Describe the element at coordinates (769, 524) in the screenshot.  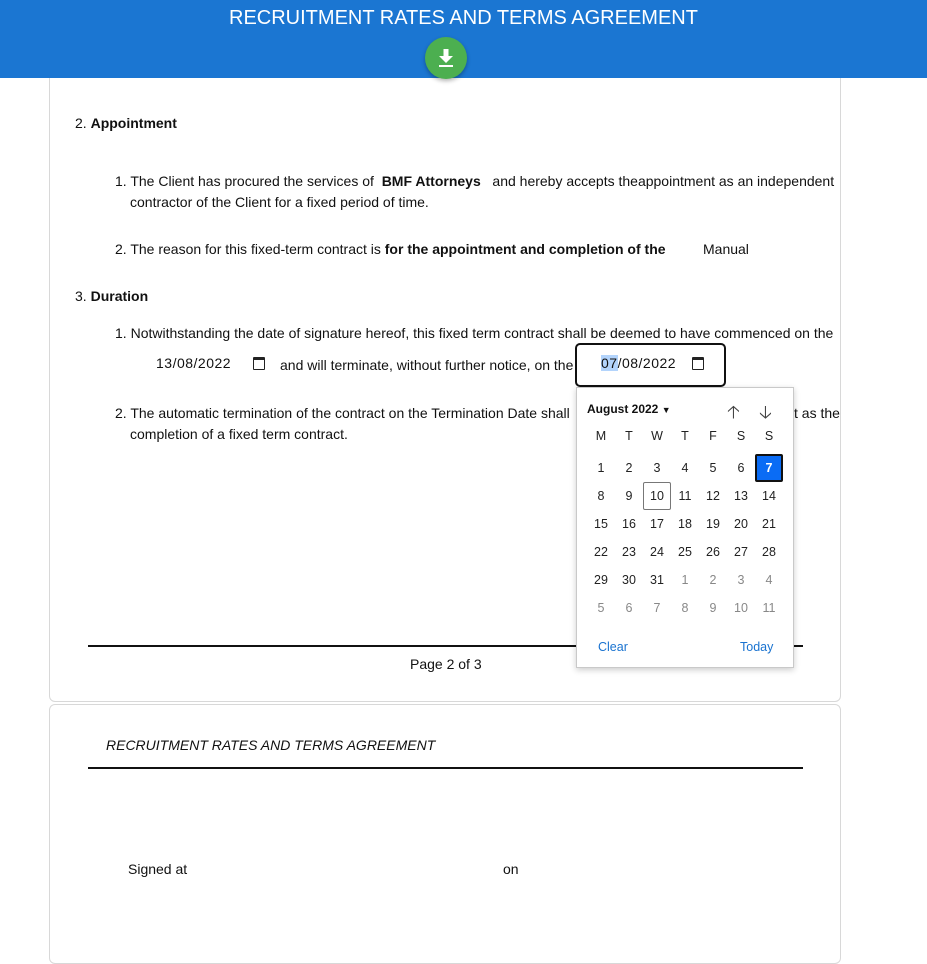
I see `calendar-day: 21` at that location.